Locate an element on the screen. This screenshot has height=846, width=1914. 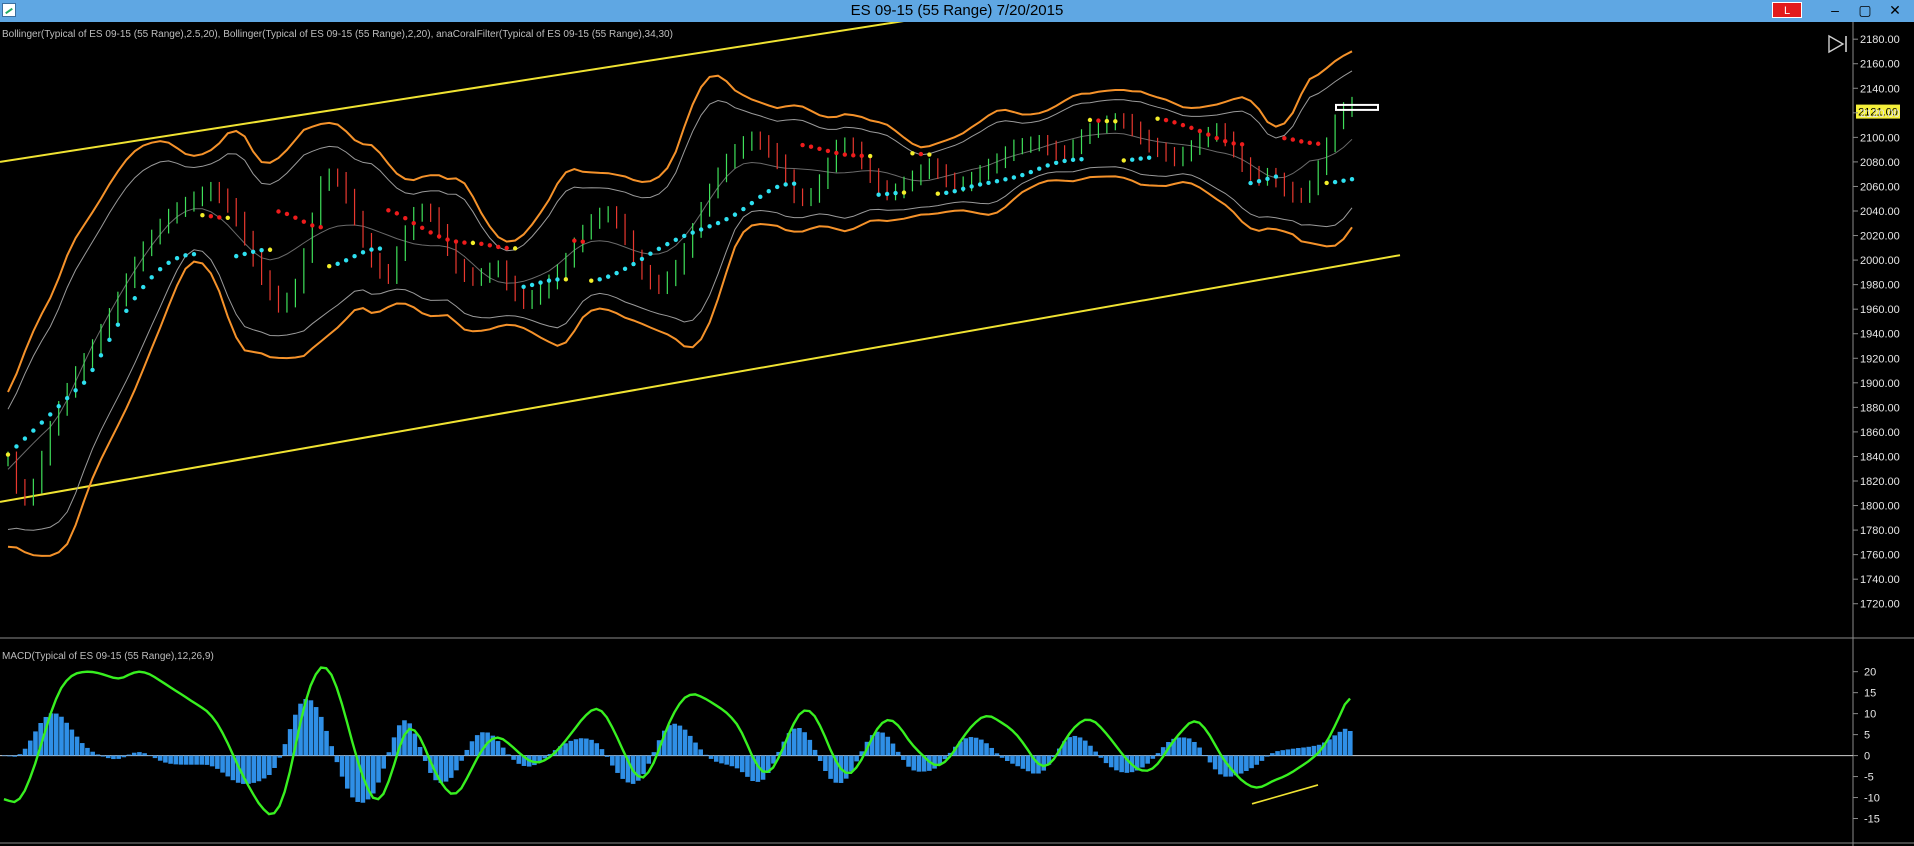
price-tick-label: 1760.00 is located at coordinates (1880, 556).